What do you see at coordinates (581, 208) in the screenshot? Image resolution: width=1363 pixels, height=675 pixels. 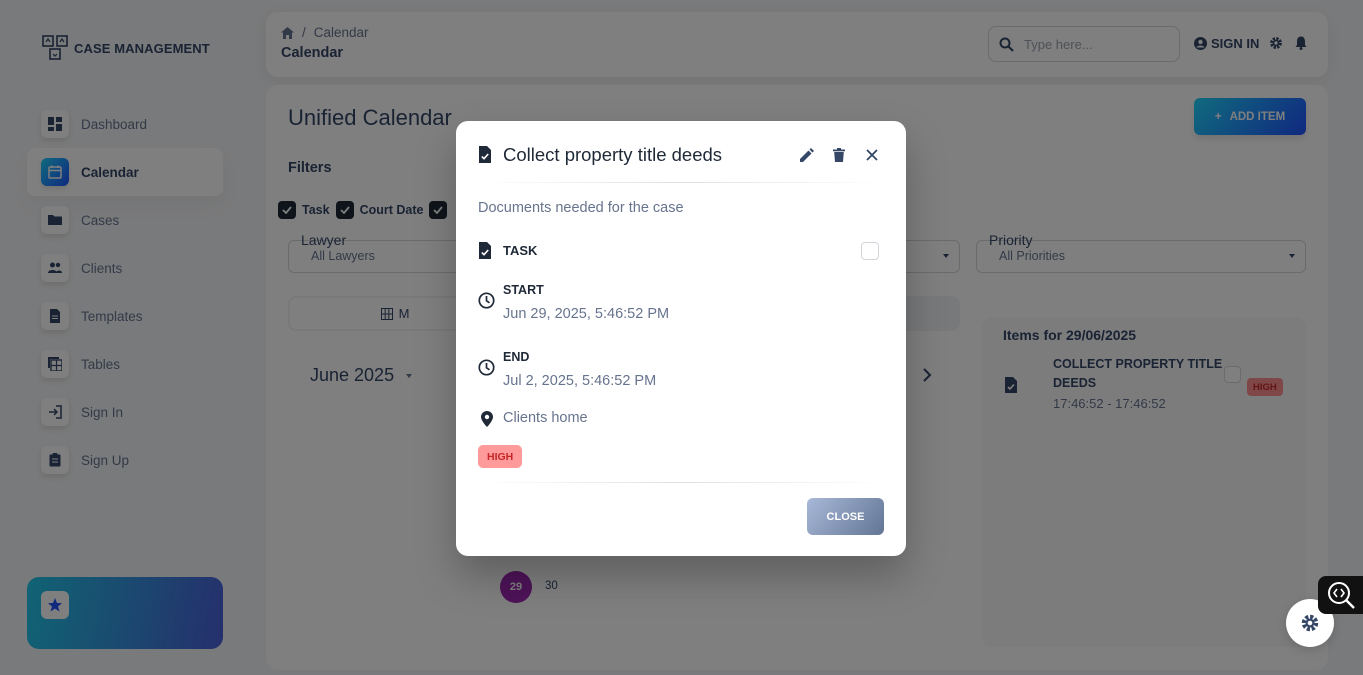 I see `dialog-description: Documents needed for the case` at bounding box center [581, 208].